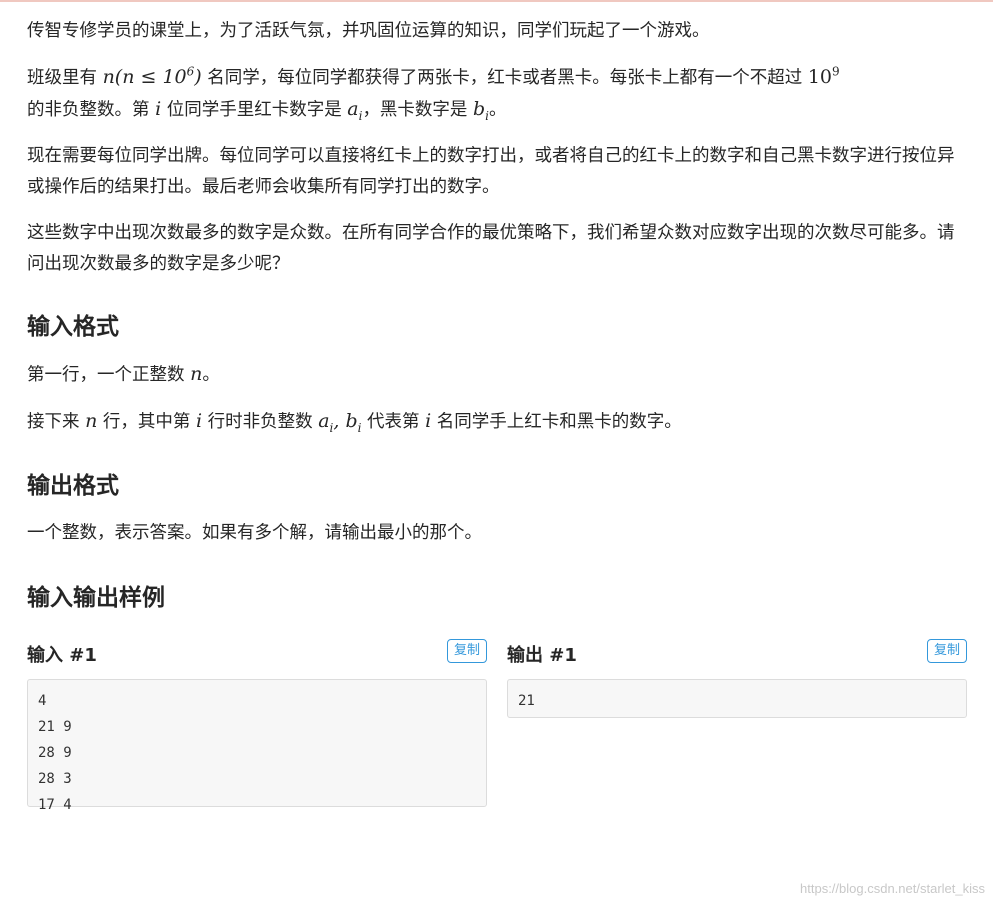 The image size is (993, 905). Describe the element at coordinates (417, 110) in the screenshot. I see `text: ，黑卡数字是` at that location.